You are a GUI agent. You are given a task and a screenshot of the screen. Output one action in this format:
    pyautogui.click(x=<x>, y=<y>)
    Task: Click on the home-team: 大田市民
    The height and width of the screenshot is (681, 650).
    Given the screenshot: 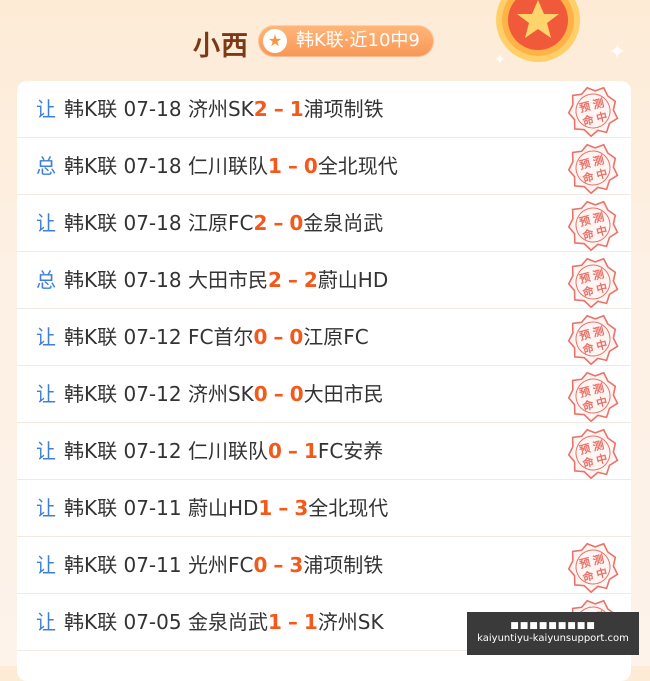 What is the action you would take?
    pyautogui.click(x=227, y=280)
    